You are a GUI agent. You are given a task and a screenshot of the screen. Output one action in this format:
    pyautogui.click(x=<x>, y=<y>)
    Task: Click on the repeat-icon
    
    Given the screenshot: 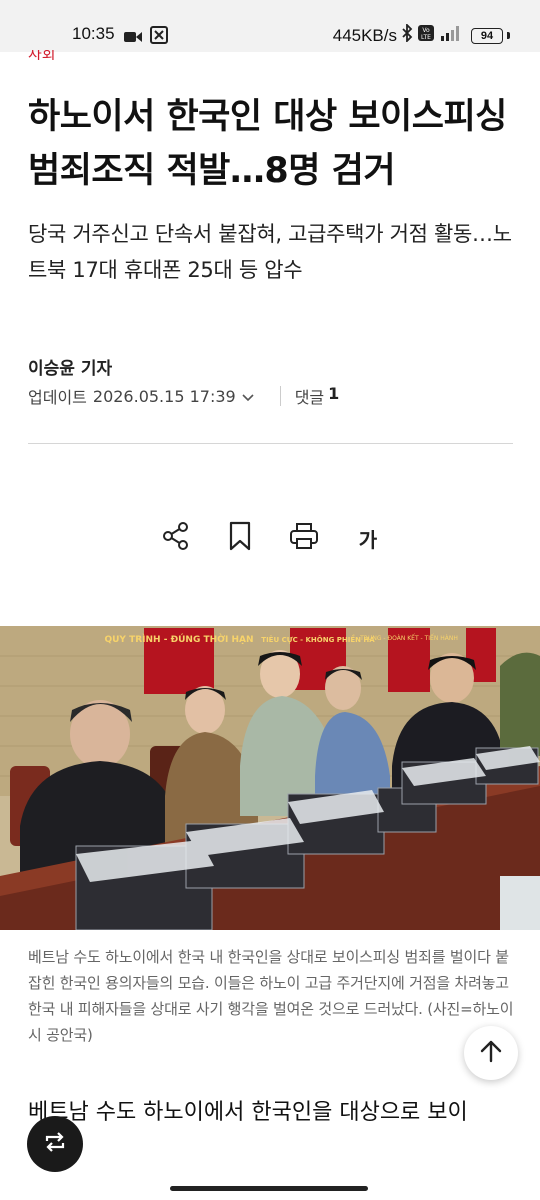 What is the action you would take?
    pyautogui.click(x=55, y=1144)
    